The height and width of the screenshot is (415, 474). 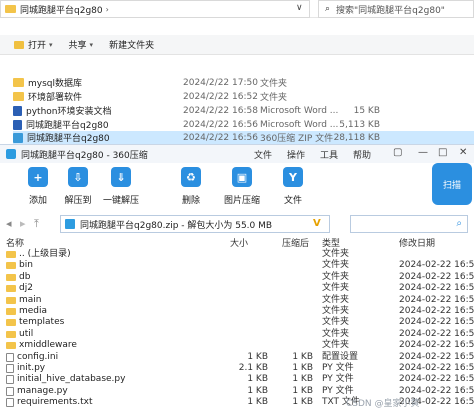 I want to click on zip-search-input: ⌕, so click(x=409, y=224).